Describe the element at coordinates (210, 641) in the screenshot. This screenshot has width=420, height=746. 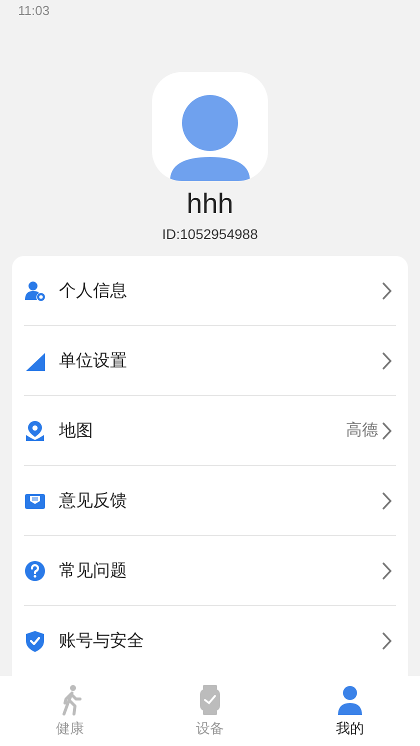
I see `menu-item: 账号与安全` at that location.